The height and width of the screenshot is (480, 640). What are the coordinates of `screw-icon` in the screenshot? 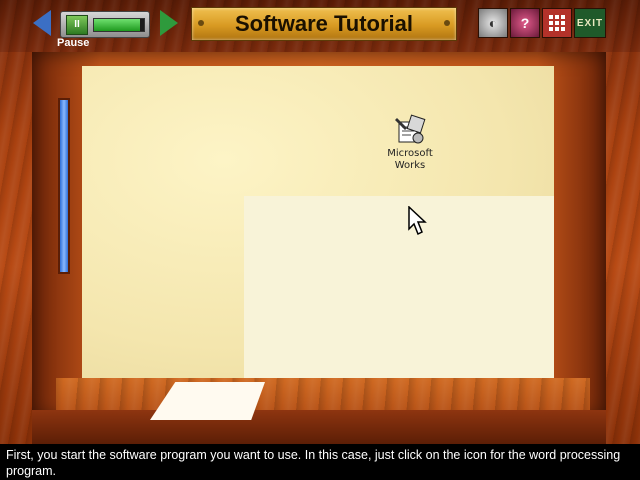 It's located at (447, 23).